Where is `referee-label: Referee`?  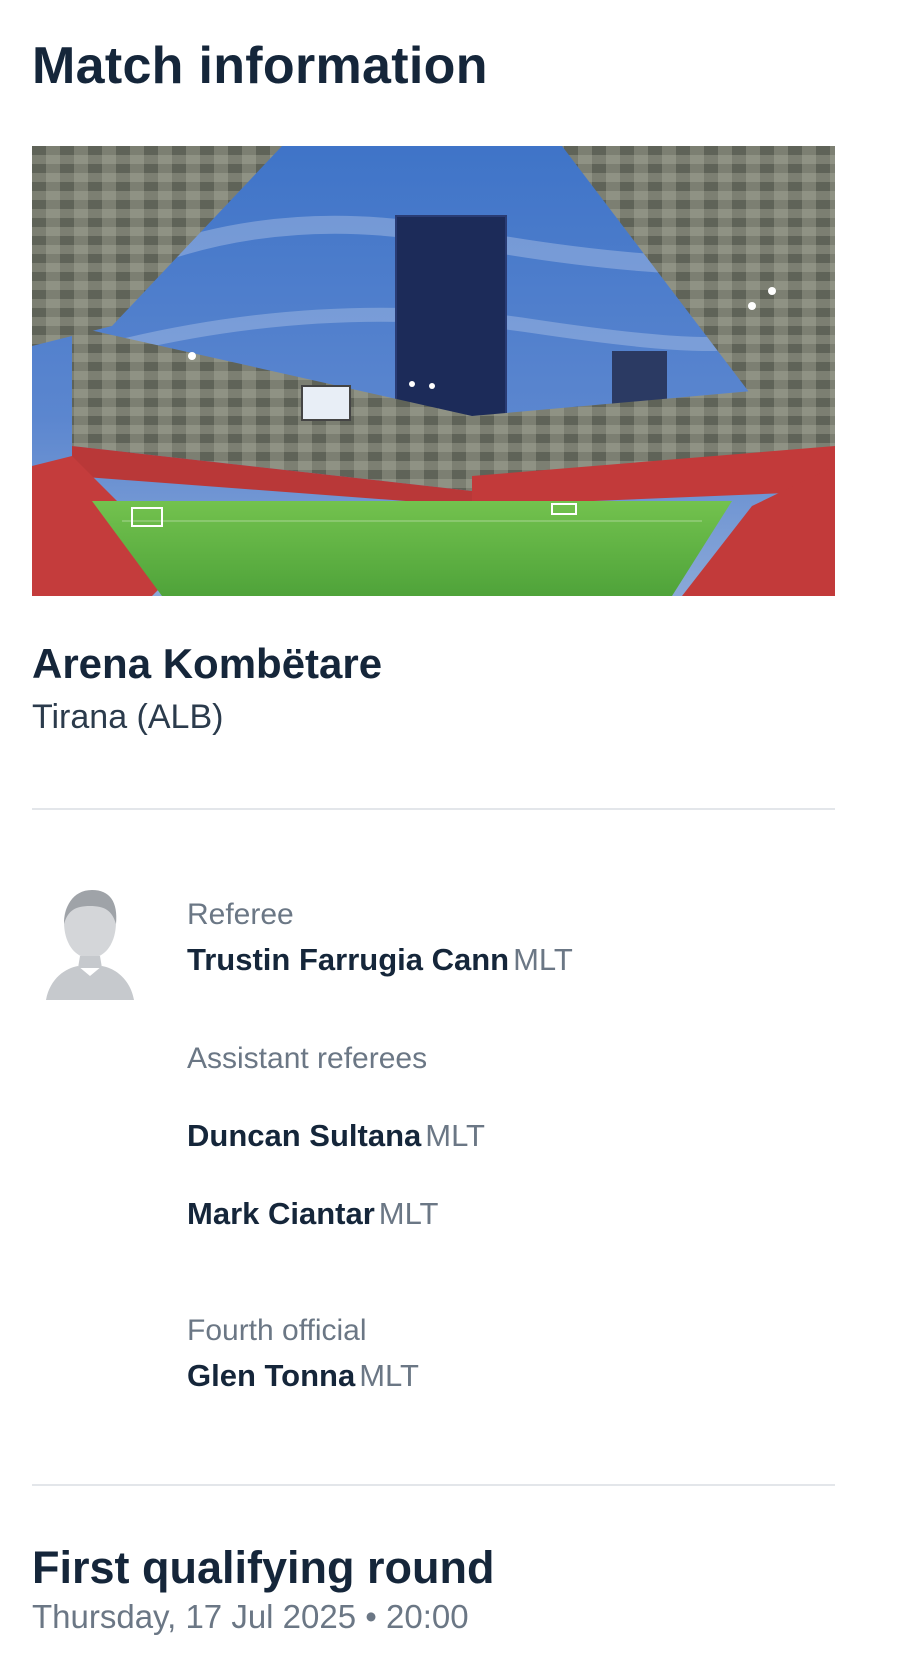
referee-label: Referee is located at coordinates (240, 914).